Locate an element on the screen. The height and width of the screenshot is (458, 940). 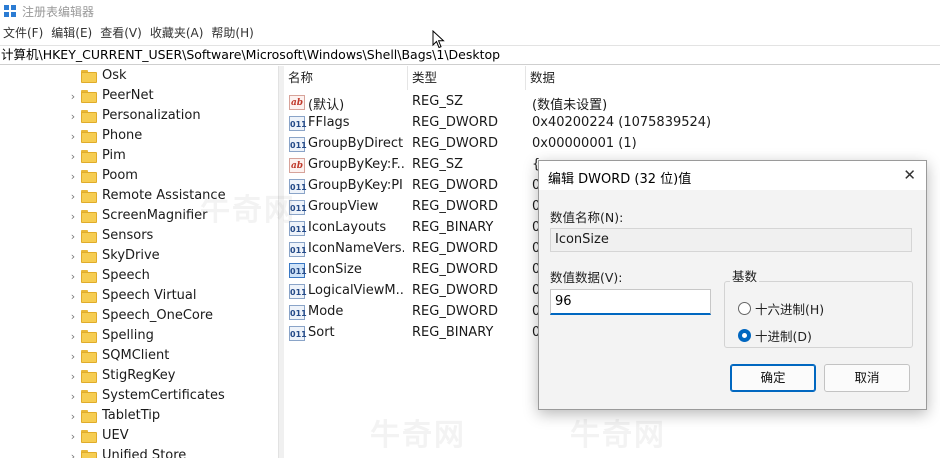
tree-item-label: Pim is located at coordinates (114, 155).